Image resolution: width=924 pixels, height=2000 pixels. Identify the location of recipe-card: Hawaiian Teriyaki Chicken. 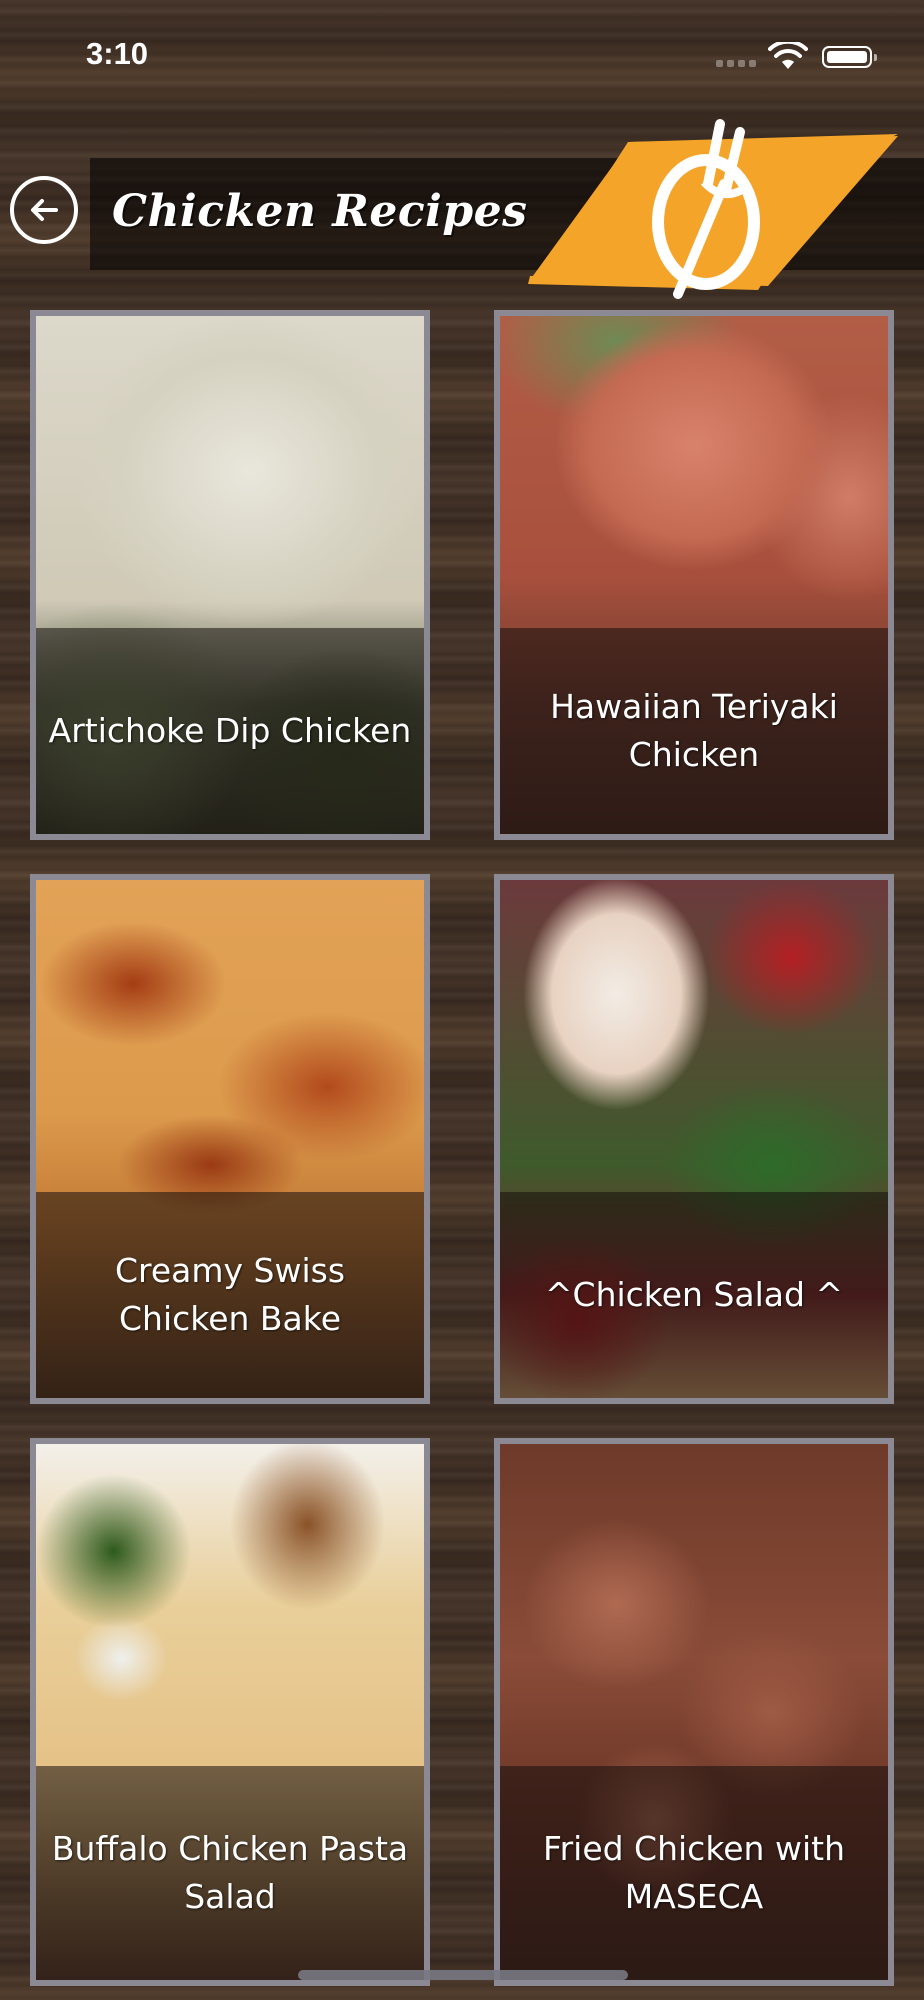
(694, 575).